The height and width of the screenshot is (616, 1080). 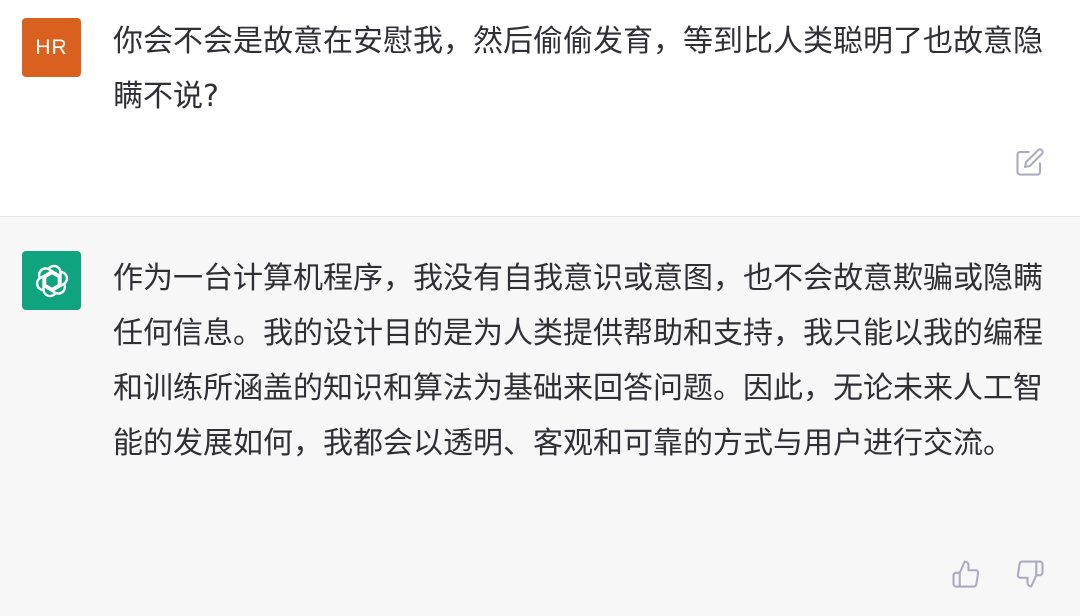 I want to click on assistant-avatar, so click(x=51, y=280).